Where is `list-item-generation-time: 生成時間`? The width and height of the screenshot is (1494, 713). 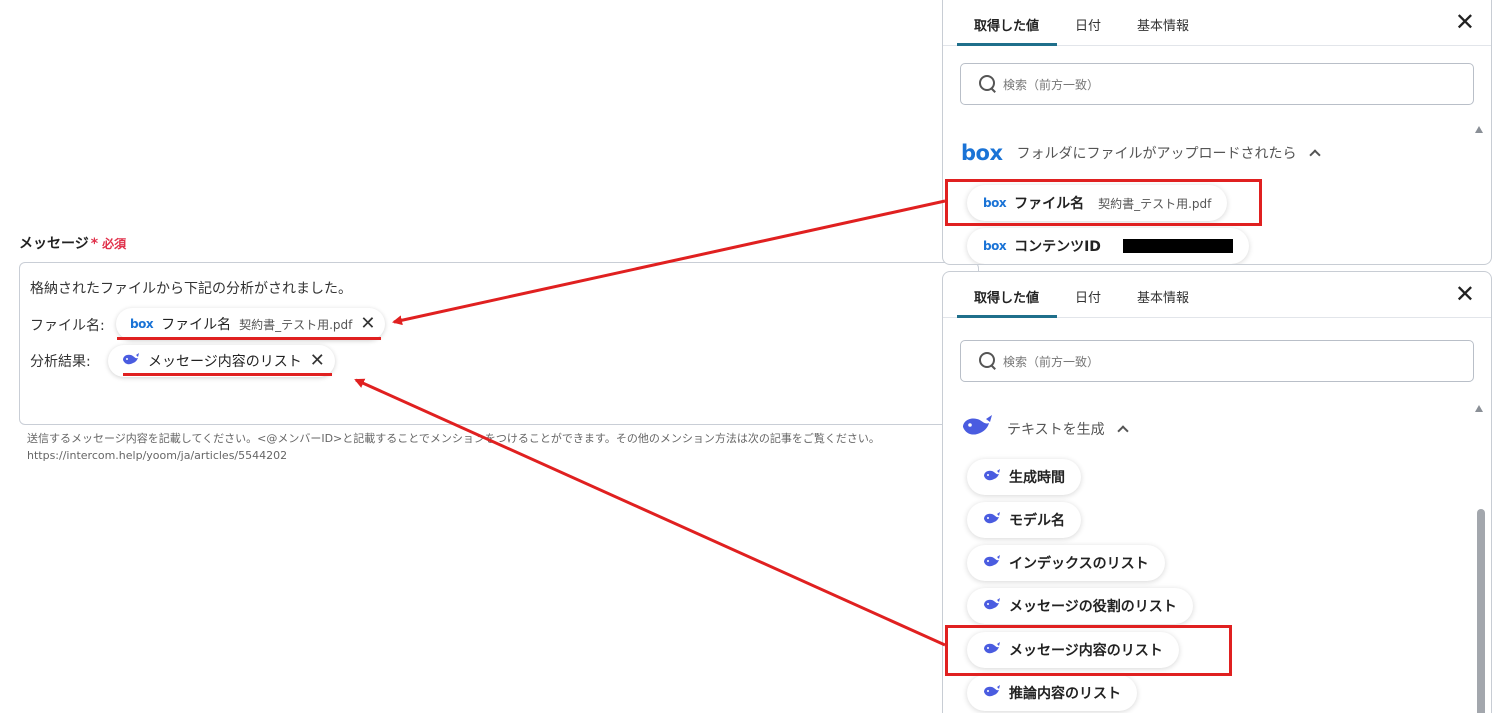
list-item-generation-time: 生成時間 is located at coordinates (1024, 477).